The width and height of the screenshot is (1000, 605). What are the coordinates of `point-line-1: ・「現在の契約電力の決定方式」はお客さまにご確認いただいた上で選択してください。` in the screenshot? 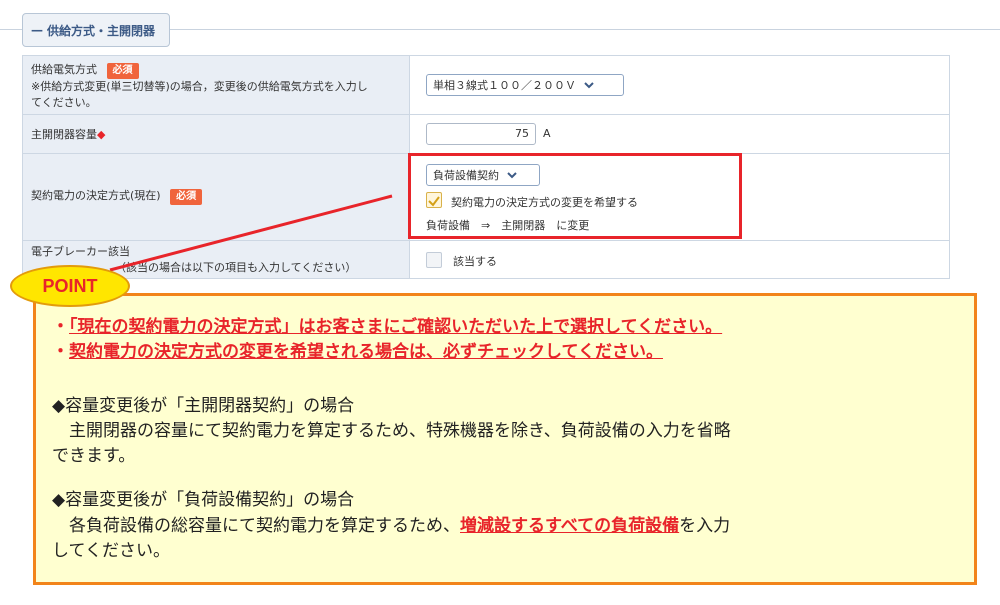 It's located at (387, 327).